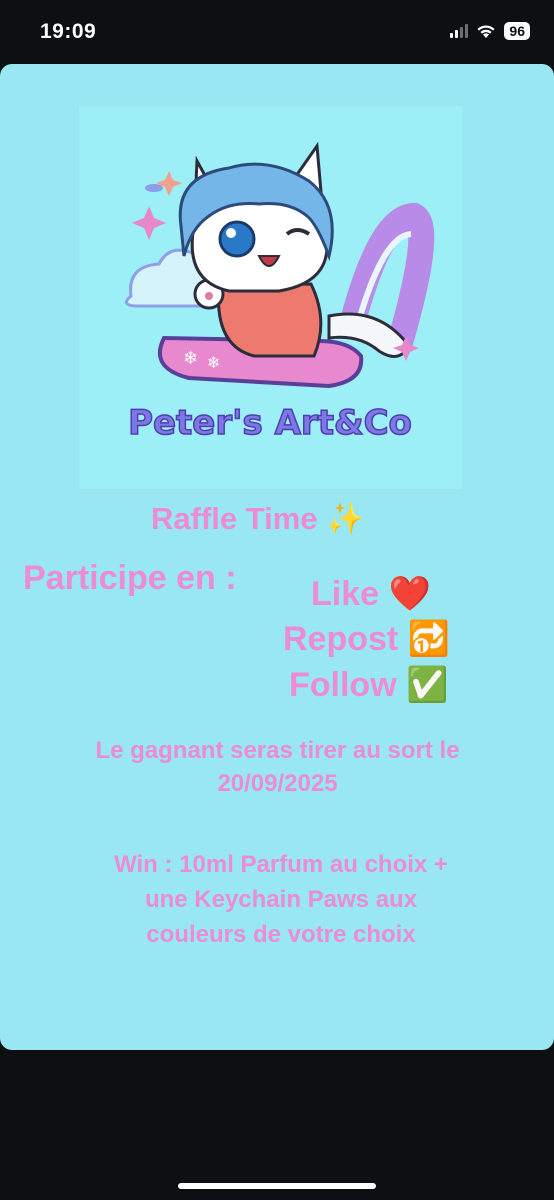 This screenshot has height=1200, width=554. I want to click on status-bar: 19:09 96, so click(277, 32).